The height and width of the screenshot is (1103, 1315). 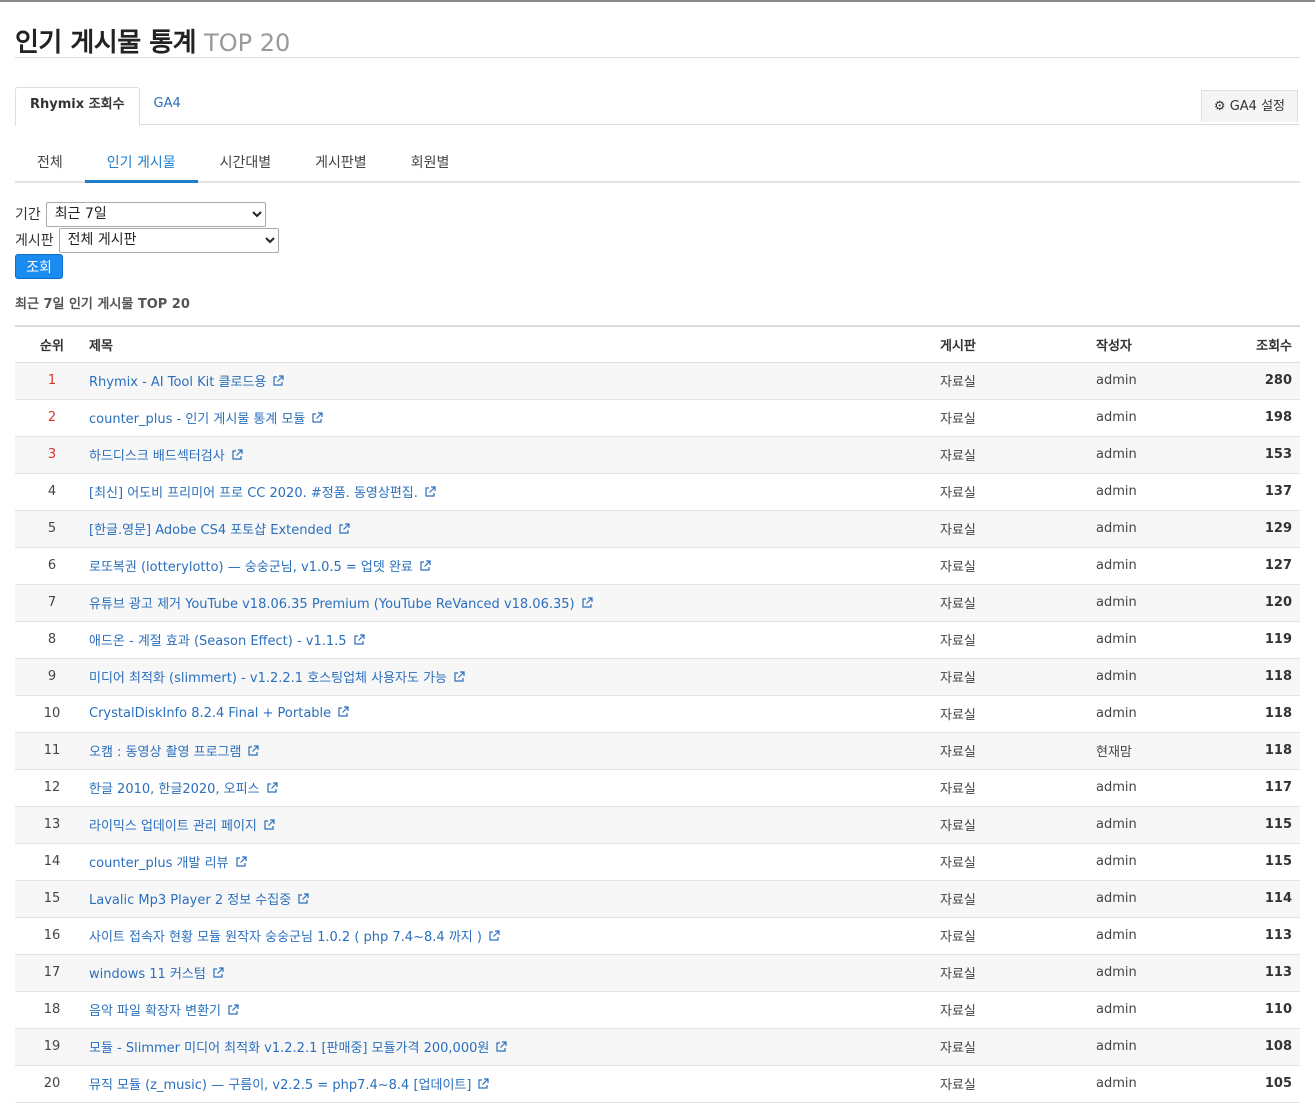 I want to click on row-views: 114, so click(x=1253, y=899).